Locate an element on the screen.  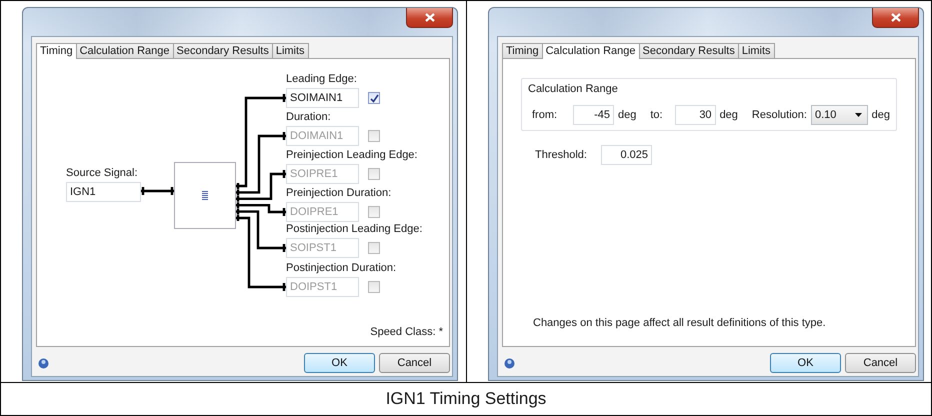
field-label: Preinjection Leading Edge: is located at coordinates (352, 155).